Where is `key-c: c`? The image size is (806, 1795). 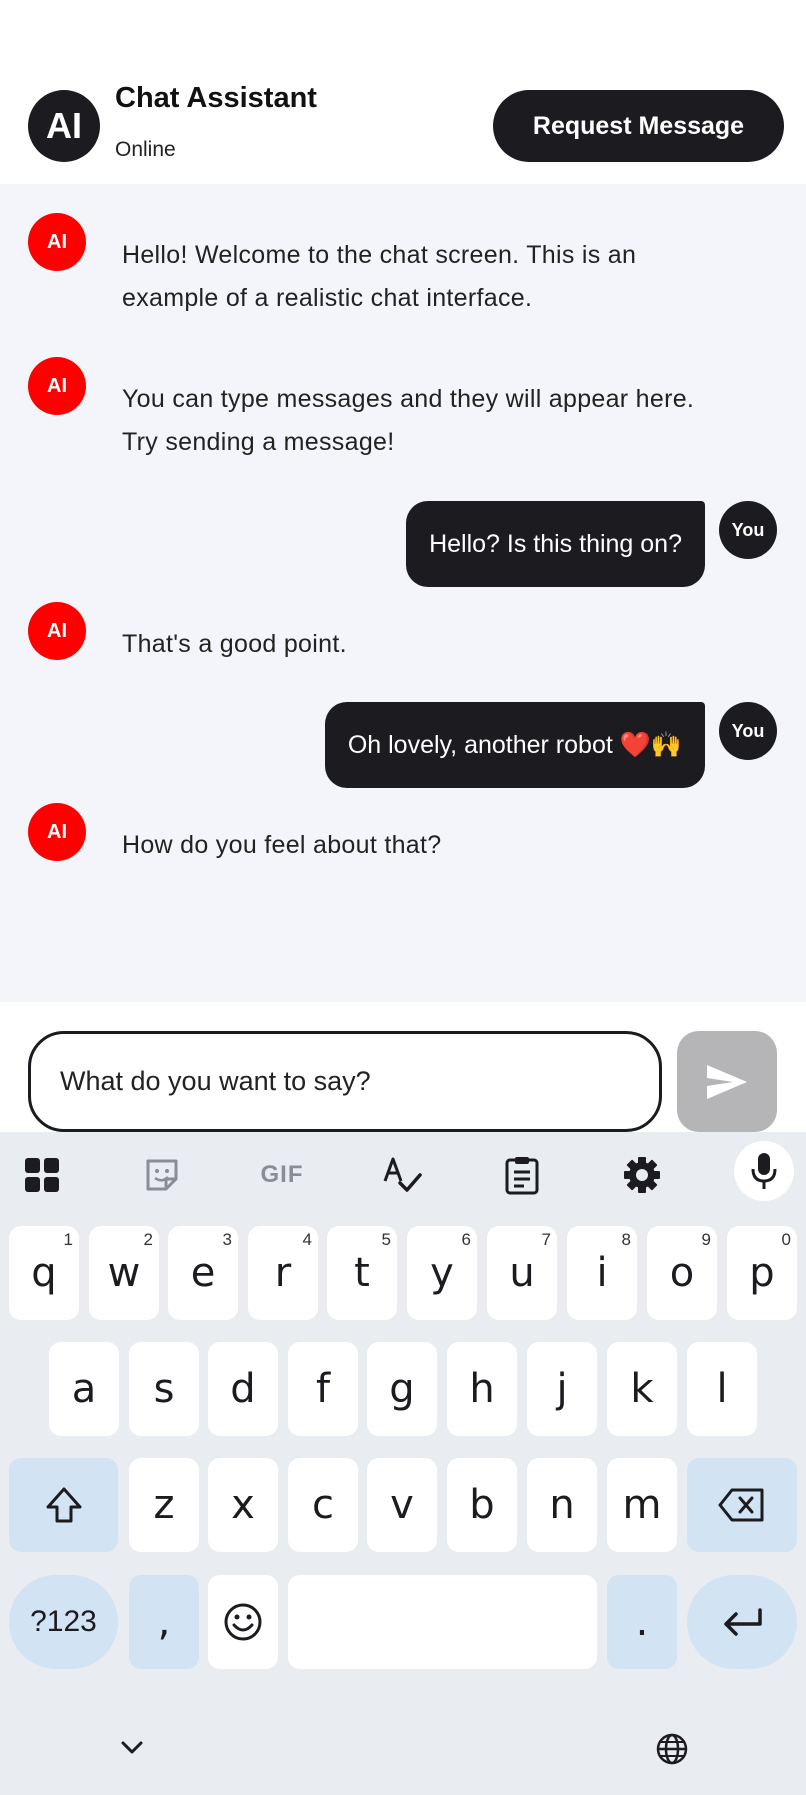
key-c: c is located at coordinates (323, 1505).